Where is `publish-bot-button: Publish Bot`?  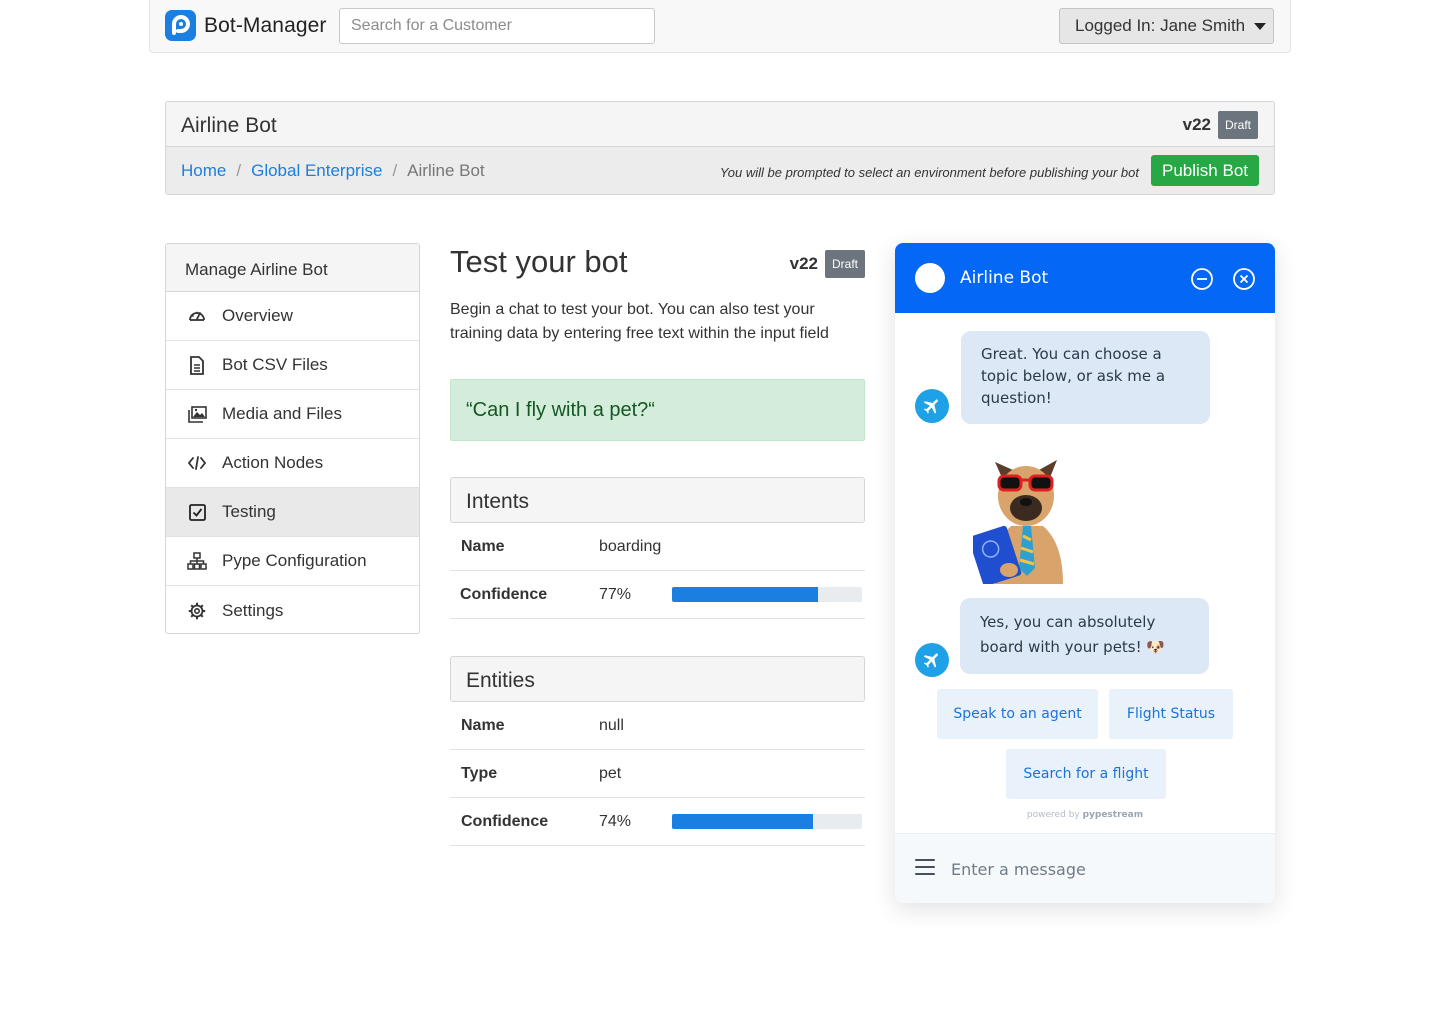
publish-bot-button: Publish Bot is located at coordinates (1205, 170).